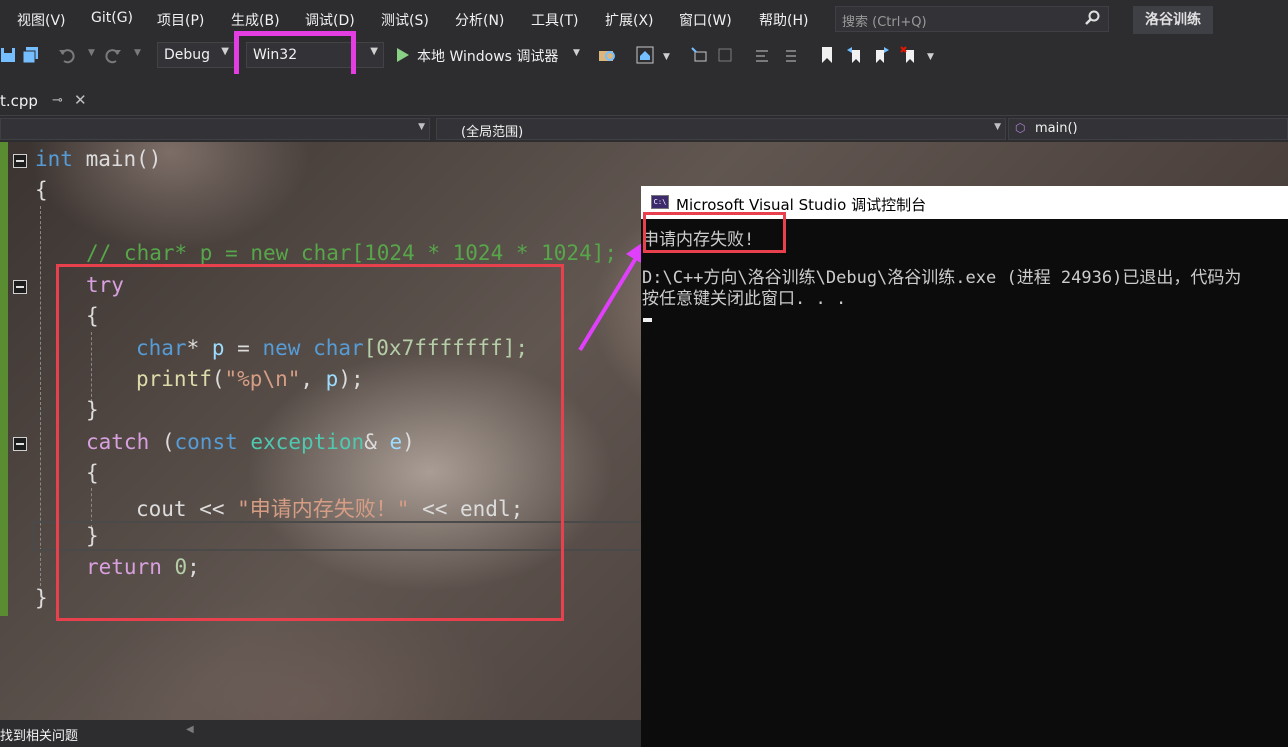  I want to click on start-debug-icon, so click(403, 55).